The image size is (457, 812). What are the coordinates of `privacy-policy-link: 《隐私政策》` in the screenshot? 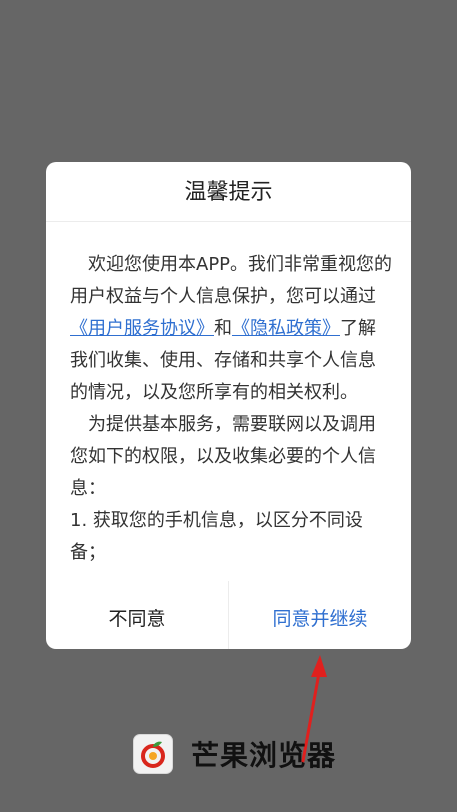 It's located at (286, 328).